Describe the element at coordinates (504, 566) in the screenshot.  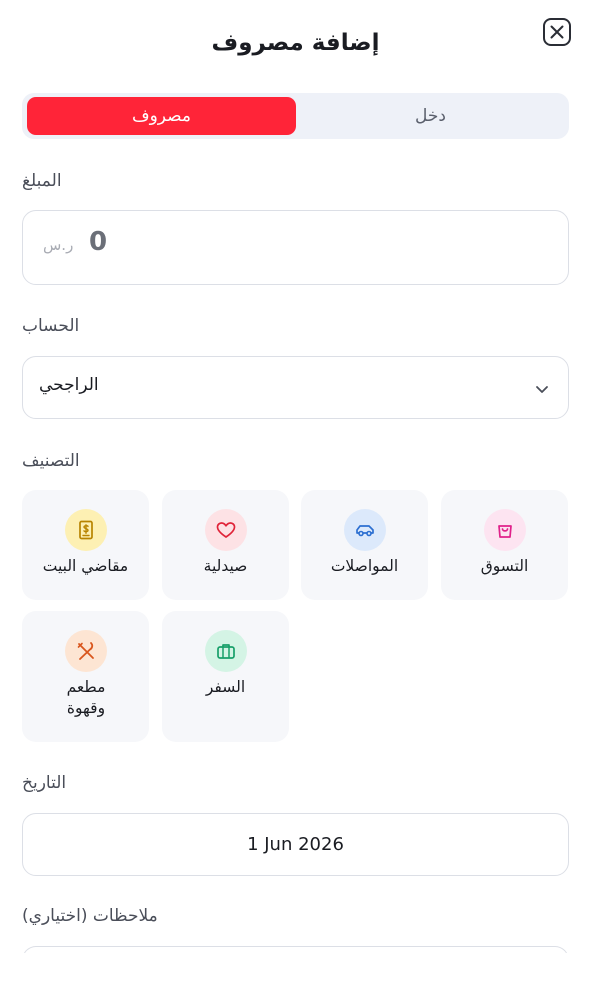
I see `category-label-text: التسوق` at that location.